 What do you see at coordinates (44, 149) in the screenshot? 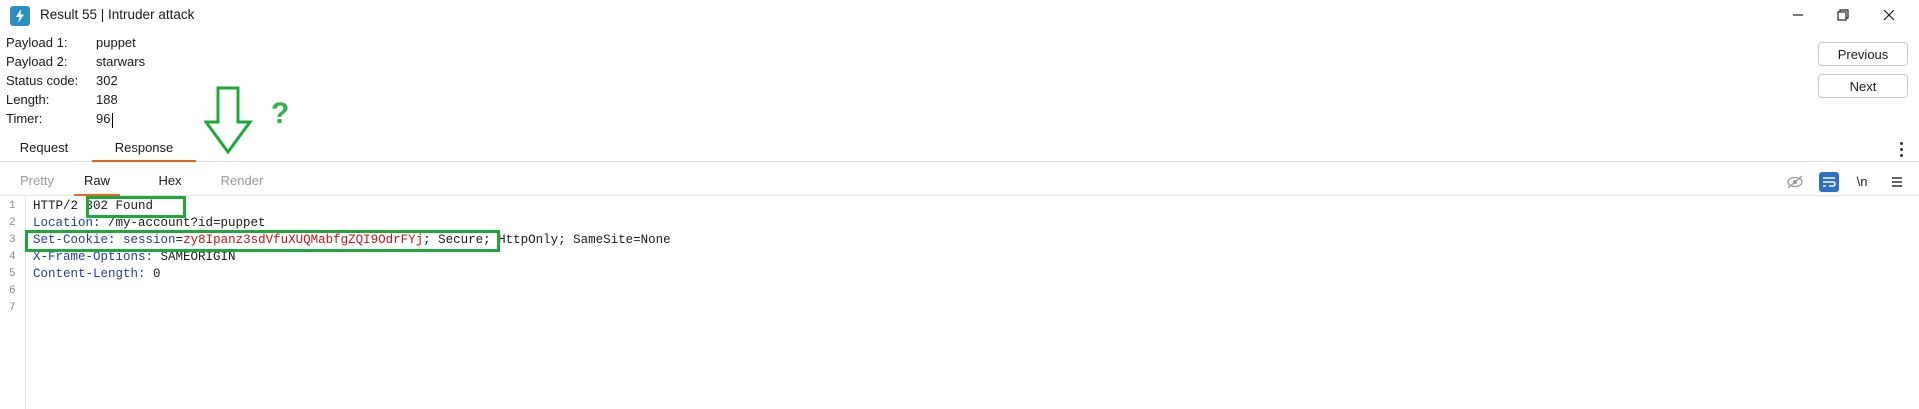
I see `tab-request: Request` at bounding box center [44, 149].